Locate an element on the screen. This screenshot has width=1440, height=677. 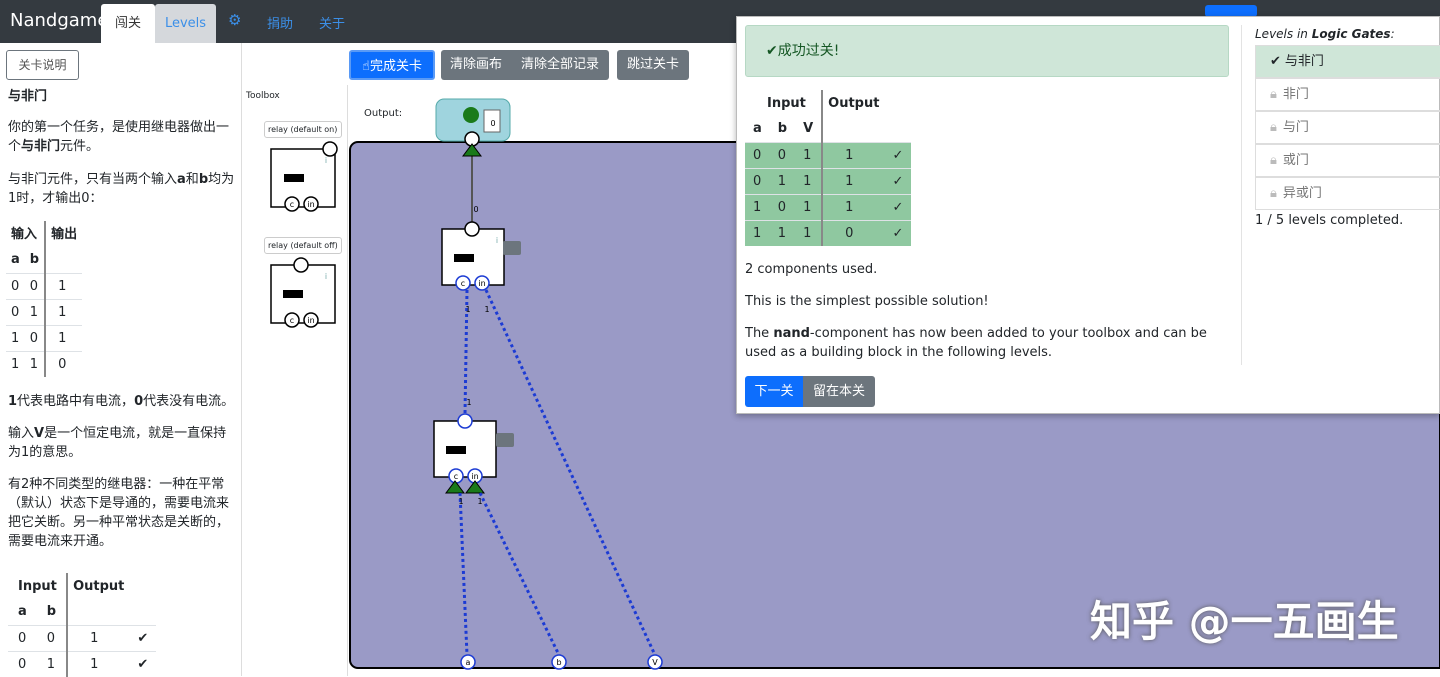
level-item-nand: ✔ 与非门 is located at coordinates (1347, 61).